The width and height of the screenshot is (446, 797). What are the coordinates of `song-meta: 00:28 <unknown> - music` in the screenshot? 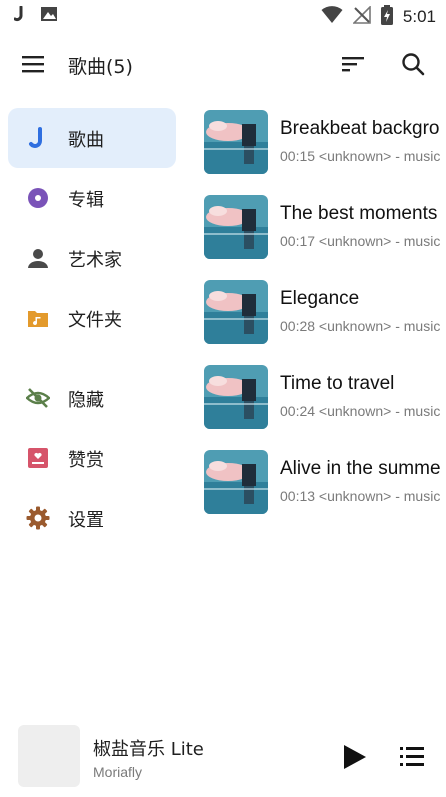 It's located at (360, 326).